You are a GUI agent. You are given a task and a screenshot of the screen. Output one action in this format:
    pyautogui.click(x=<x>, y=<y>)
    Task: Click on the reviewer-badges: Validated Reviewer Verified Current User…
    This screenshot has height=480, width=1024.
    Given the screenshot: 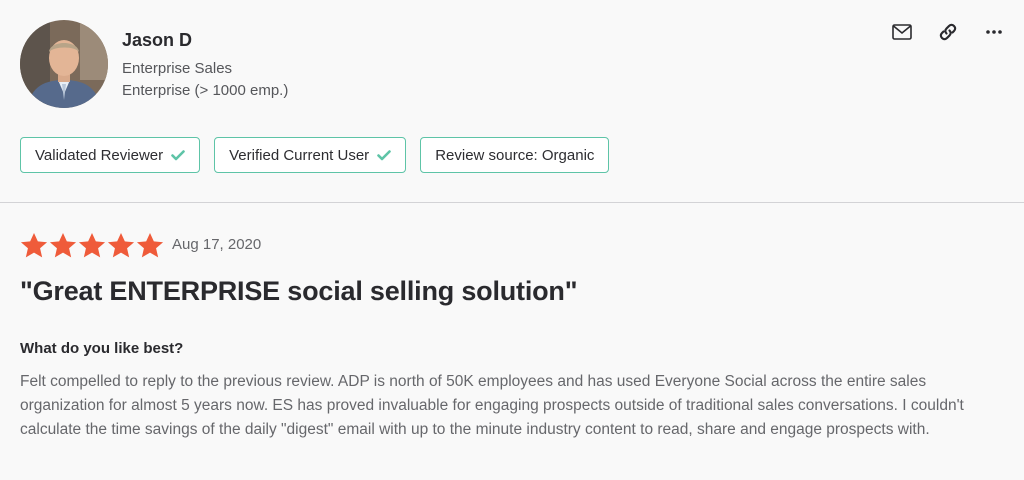 What is the action you would take?
    pyautogui.click(x=315, y=155)
    